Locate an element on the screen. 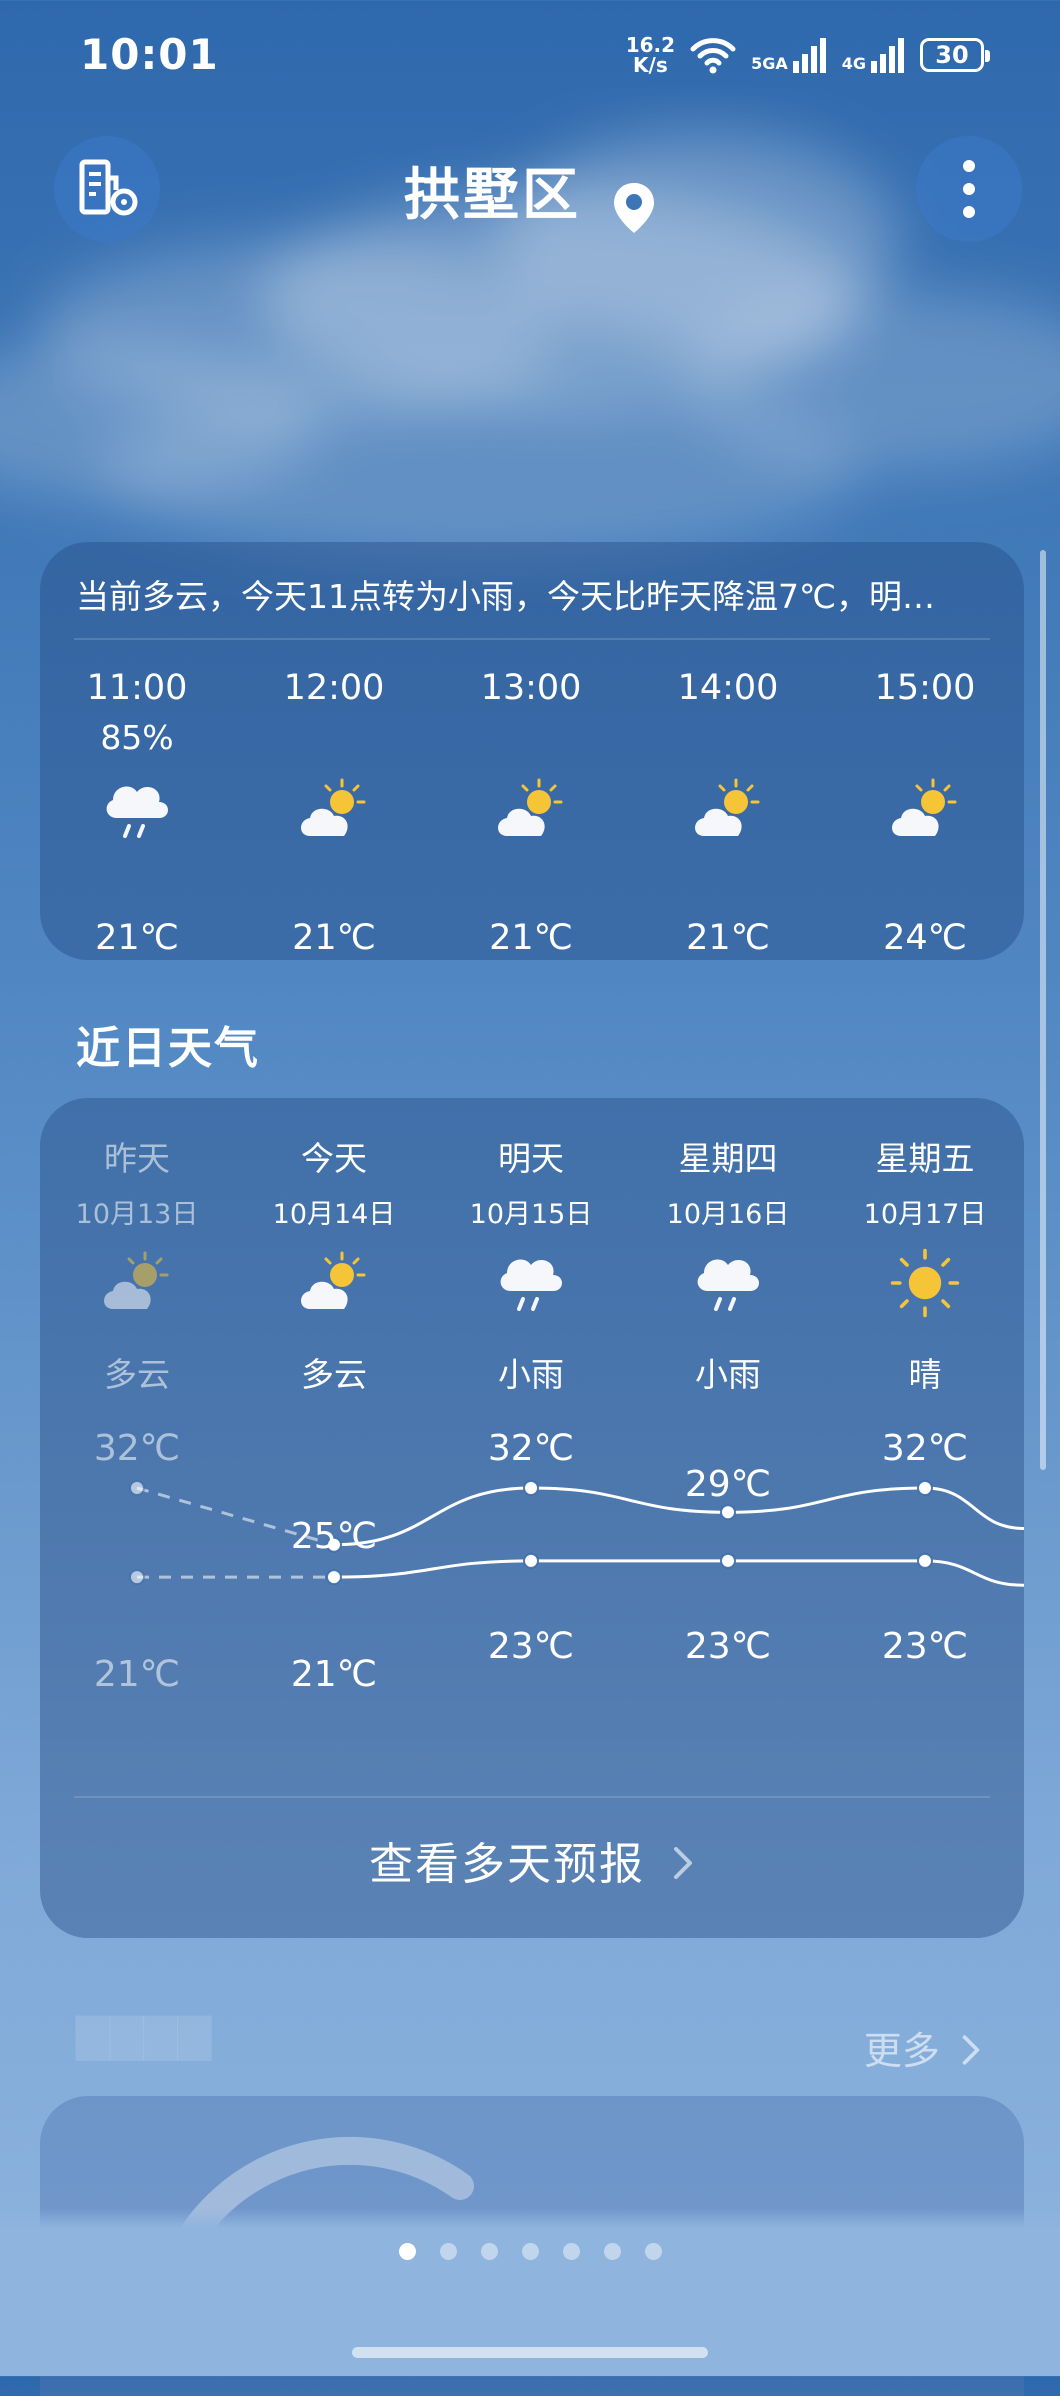  net-5g-label: 5GA is located at coordinates (769, 63).